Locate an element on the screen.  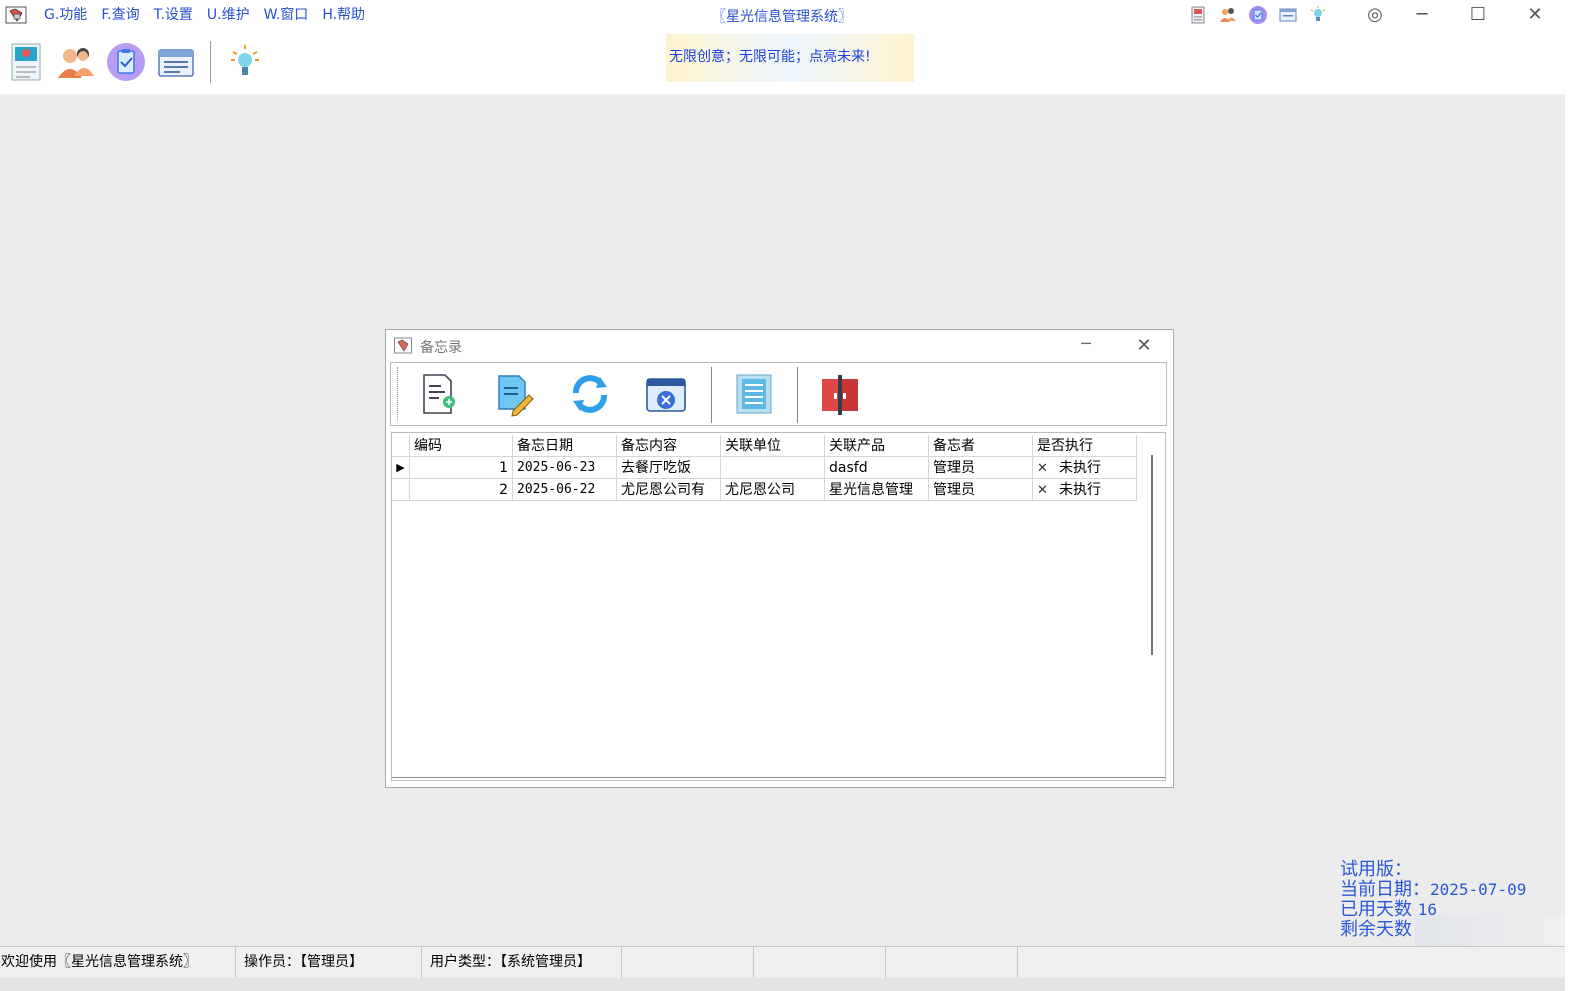
settings-button: ◎ is located at coordinates (1375, 15).